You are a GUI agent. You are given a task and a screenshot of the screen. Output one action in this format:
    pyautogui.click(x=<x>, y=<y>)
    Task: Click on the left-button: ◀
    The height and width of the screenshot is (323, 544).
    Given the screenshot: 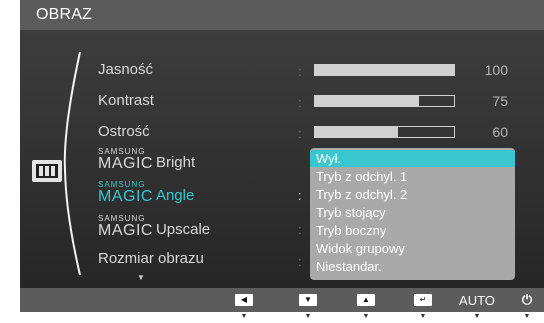 What is the action you would take?
    pyautogui.click(x=244, y=300)
    